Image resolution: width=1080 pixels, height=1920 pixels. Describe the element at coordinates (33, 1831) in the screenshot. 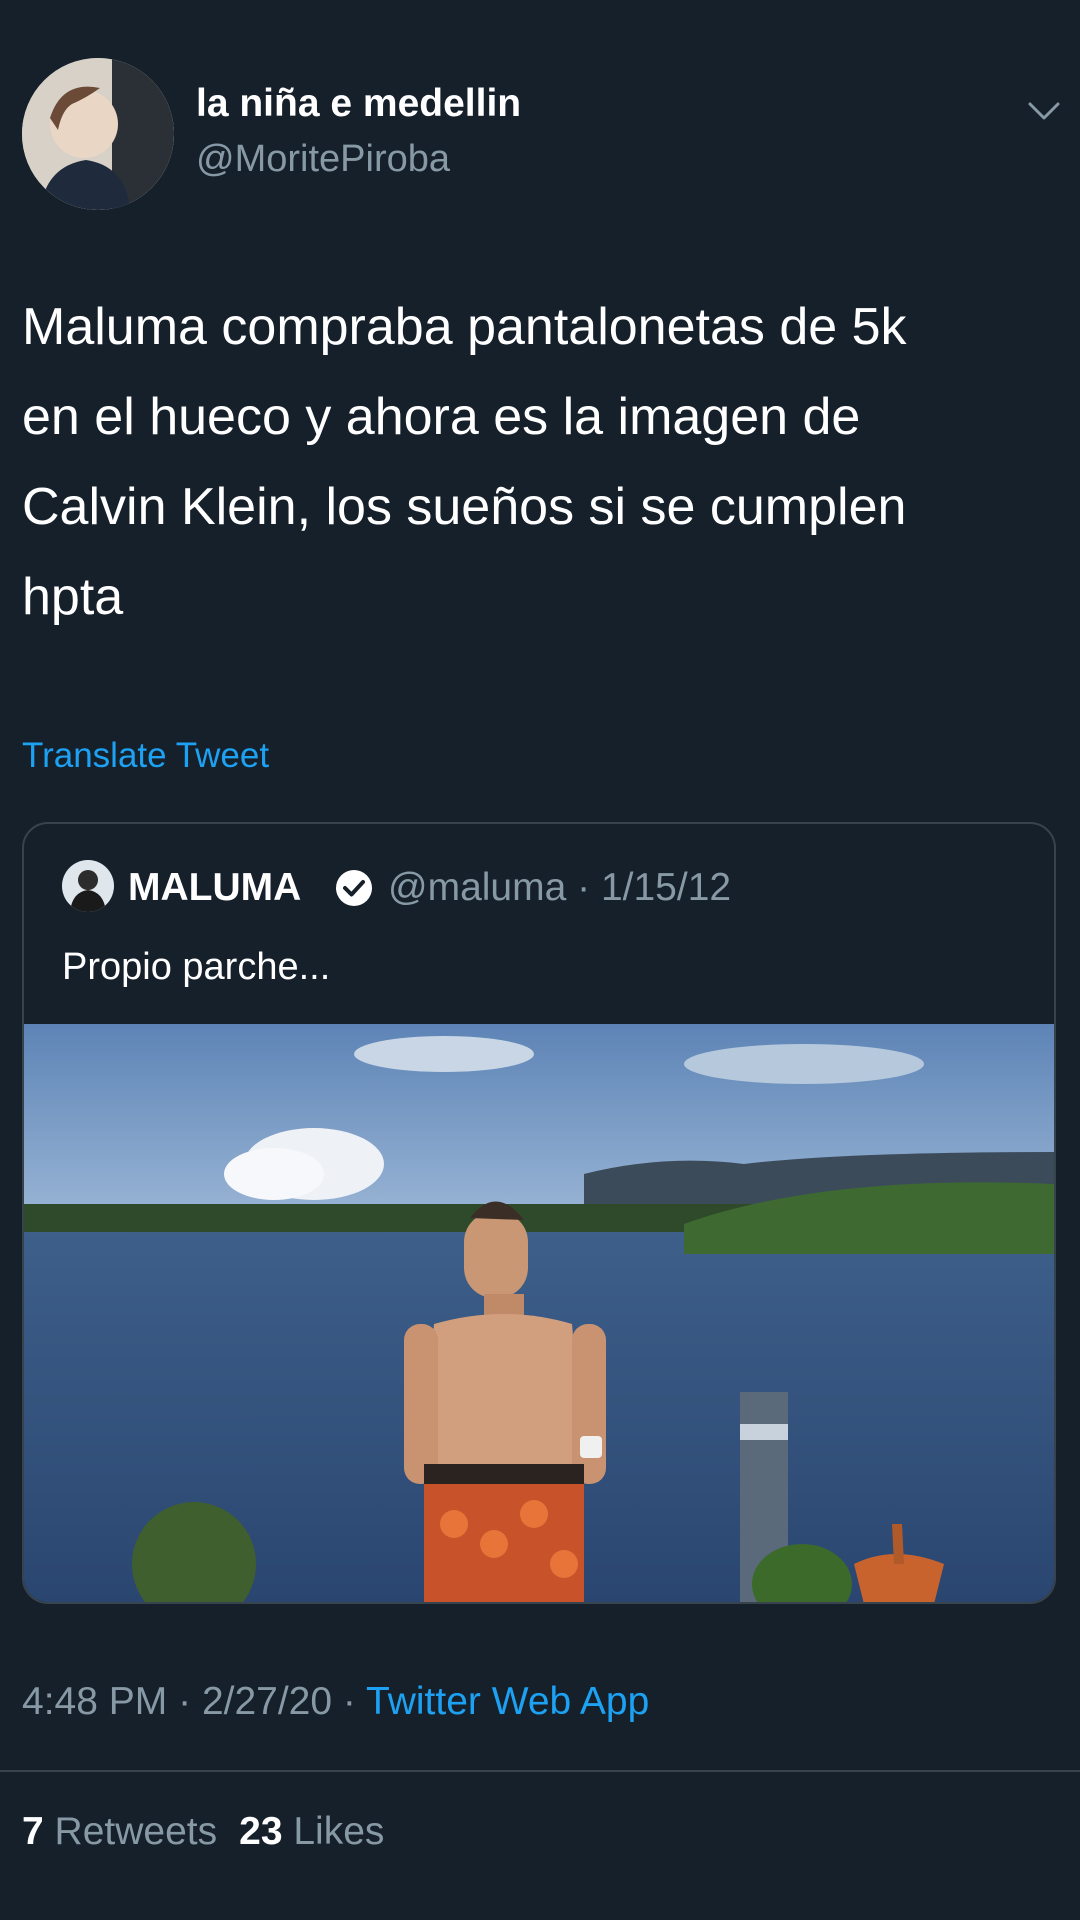

I see `retweets-count: 7` at that location.